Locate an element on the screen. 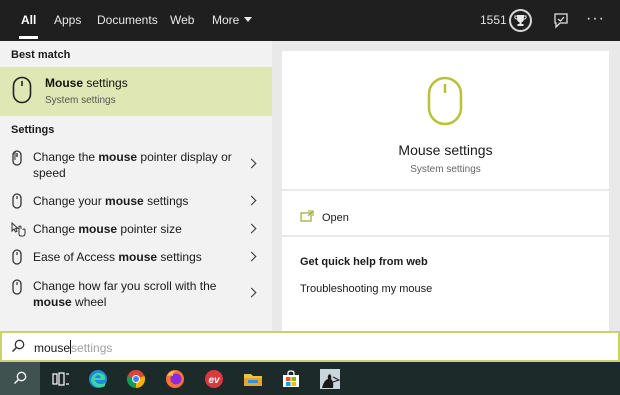 The height and width of the screenshot is (395, 620). pointer-size-icon is located at coordinates (18, 229).